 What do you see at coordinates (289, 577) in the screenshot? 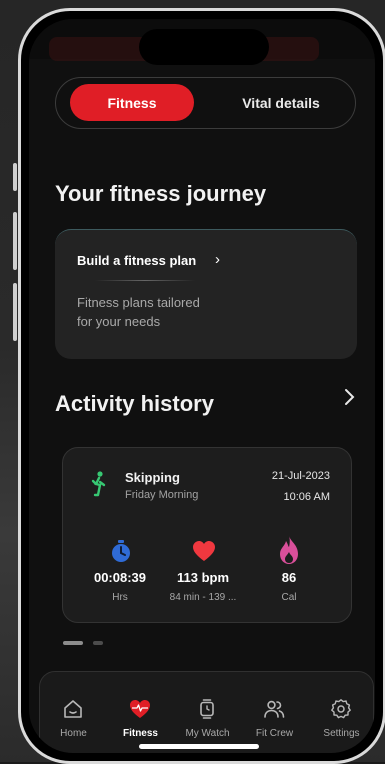
I see `stat-calories-value: 86` at bounding box center [289, 577].